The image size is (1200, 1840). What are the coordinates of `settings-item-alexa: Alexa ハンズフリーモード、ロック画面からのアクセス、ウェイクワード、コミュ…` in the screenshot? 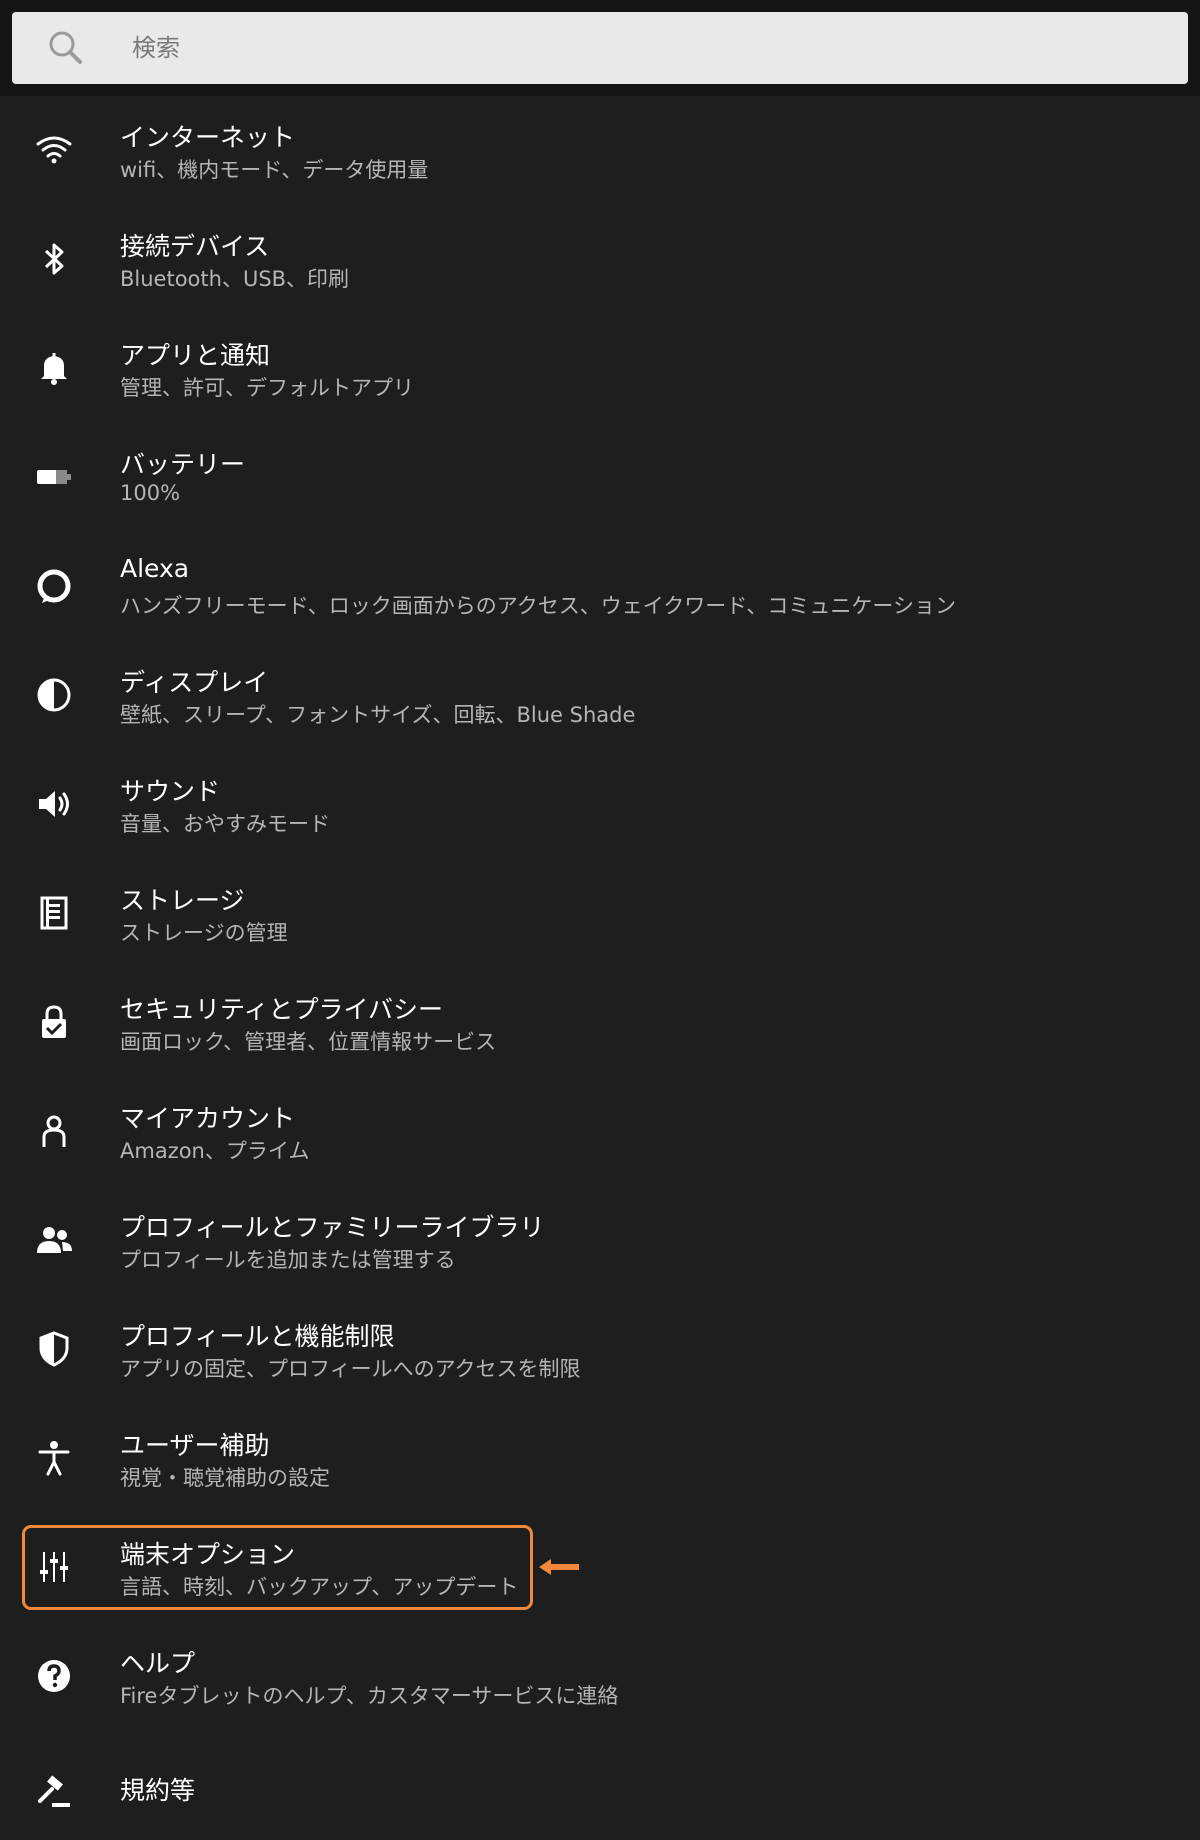 It's located at (600, 586).